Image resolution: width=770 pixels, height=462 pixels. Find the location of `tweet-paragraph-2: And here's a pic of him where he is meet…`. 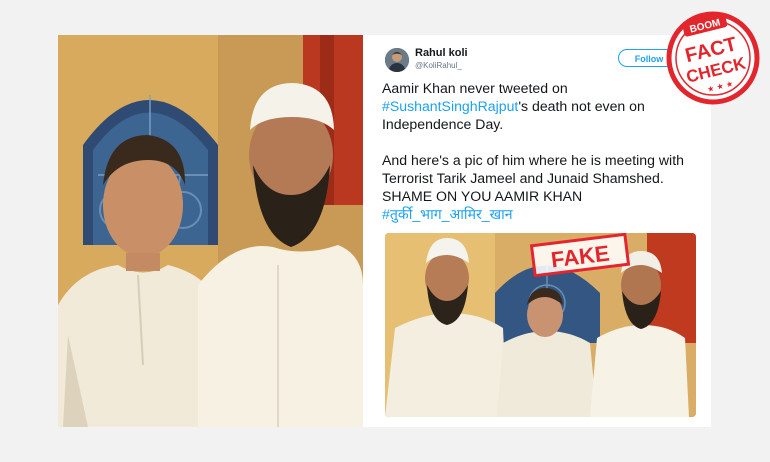

tweet-paragraph-2: And here's a pic of him where he is meet… is located at coordinates (544, 187).